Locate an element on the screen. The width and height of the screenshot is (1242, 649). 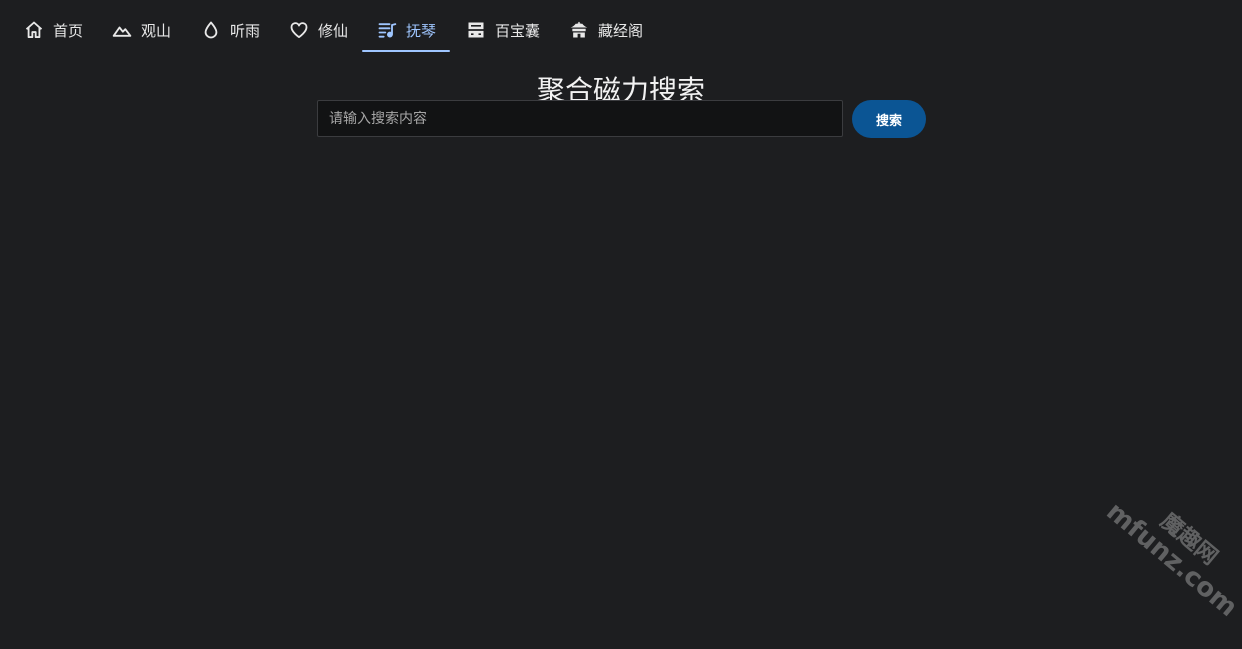
search-button: 搜索 is located at coordinates (889, 119).